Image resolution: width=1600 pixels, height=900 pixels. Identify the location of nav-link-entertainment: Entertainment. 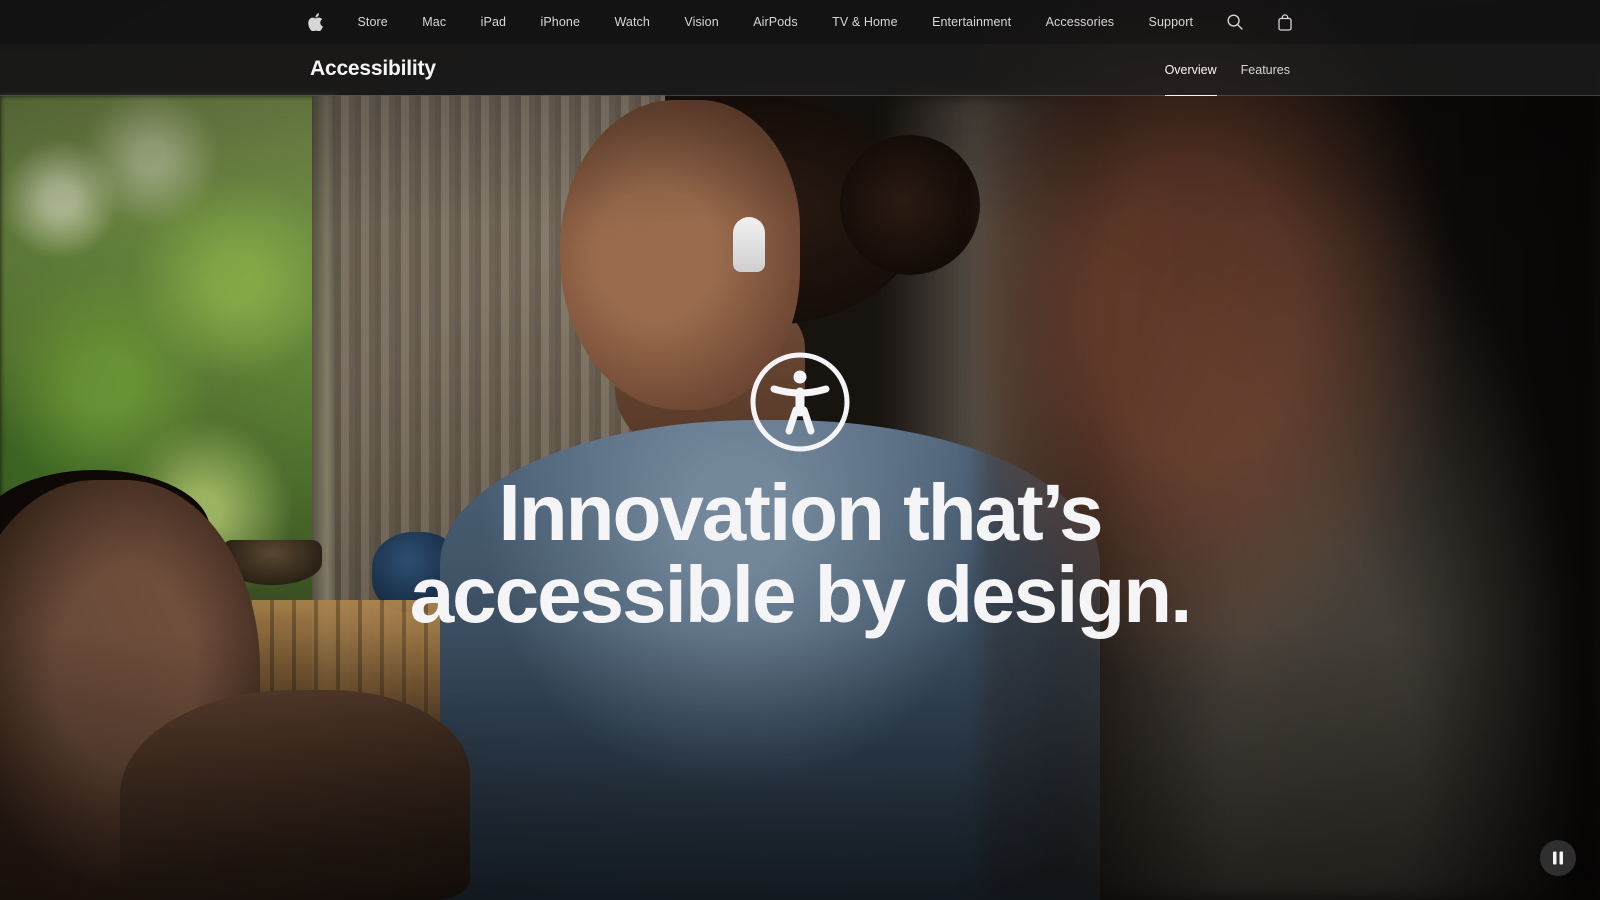
(971, 22).